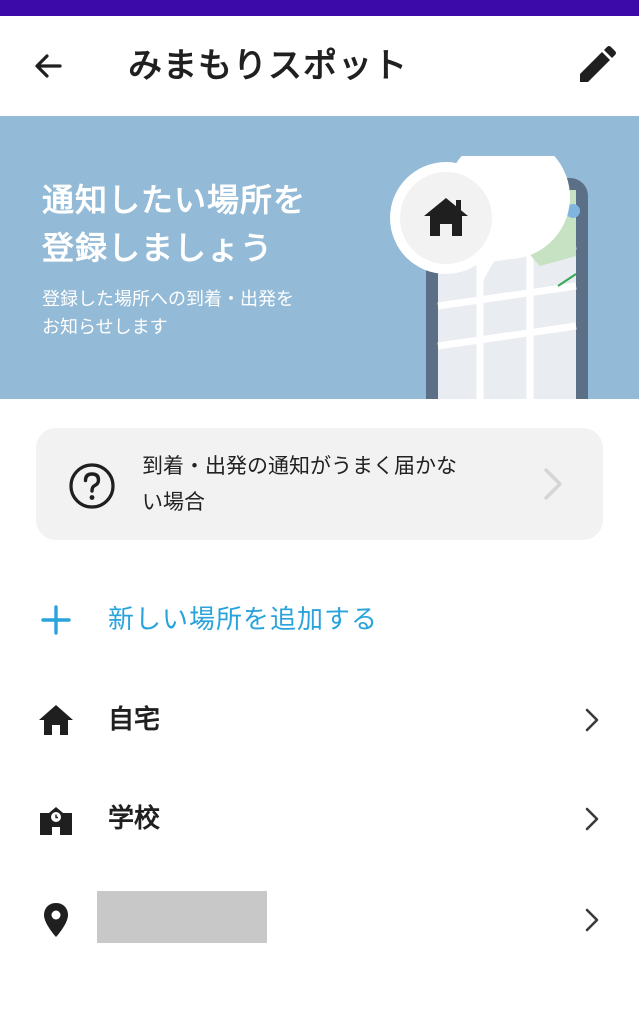 Image resolution: width=639 pixels, height=1024 pixels. I want to click on spot-label: 自宅, so click(134, 720).